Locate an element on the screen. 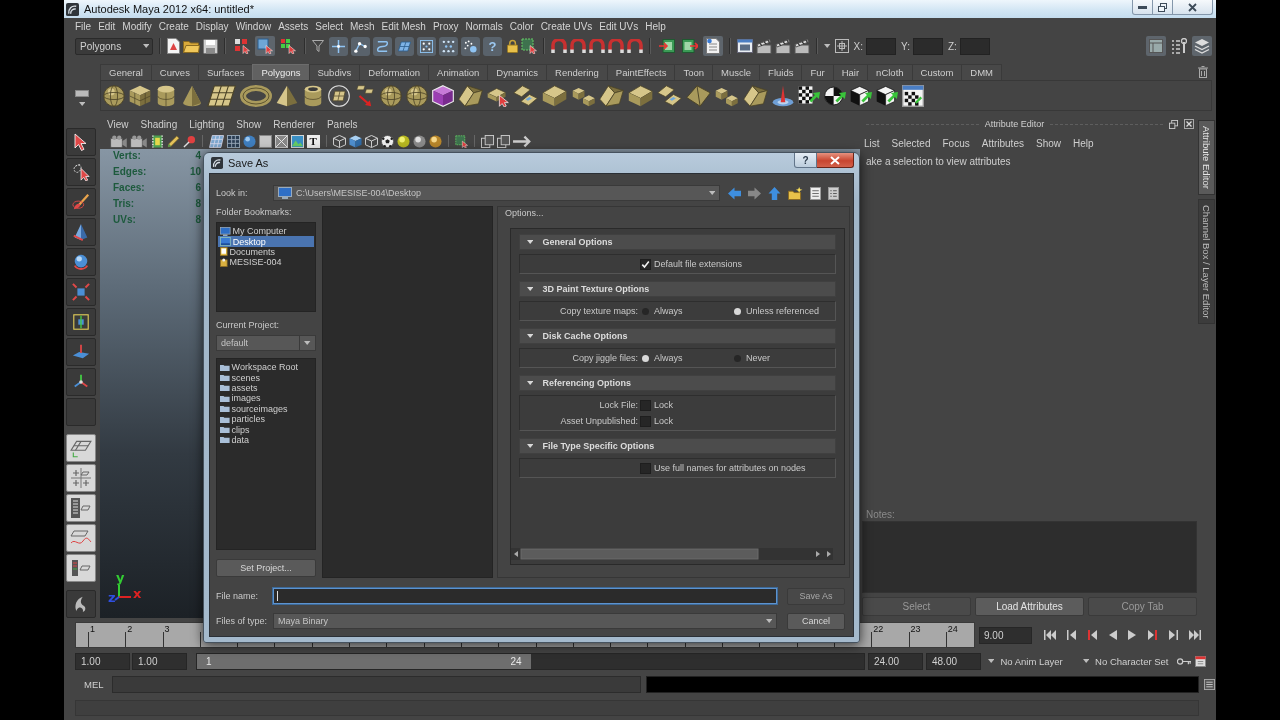 The height and width of the screenshot is (720, 1280). range-slider-bar: 1 24 is located at coordinates (364, 661).